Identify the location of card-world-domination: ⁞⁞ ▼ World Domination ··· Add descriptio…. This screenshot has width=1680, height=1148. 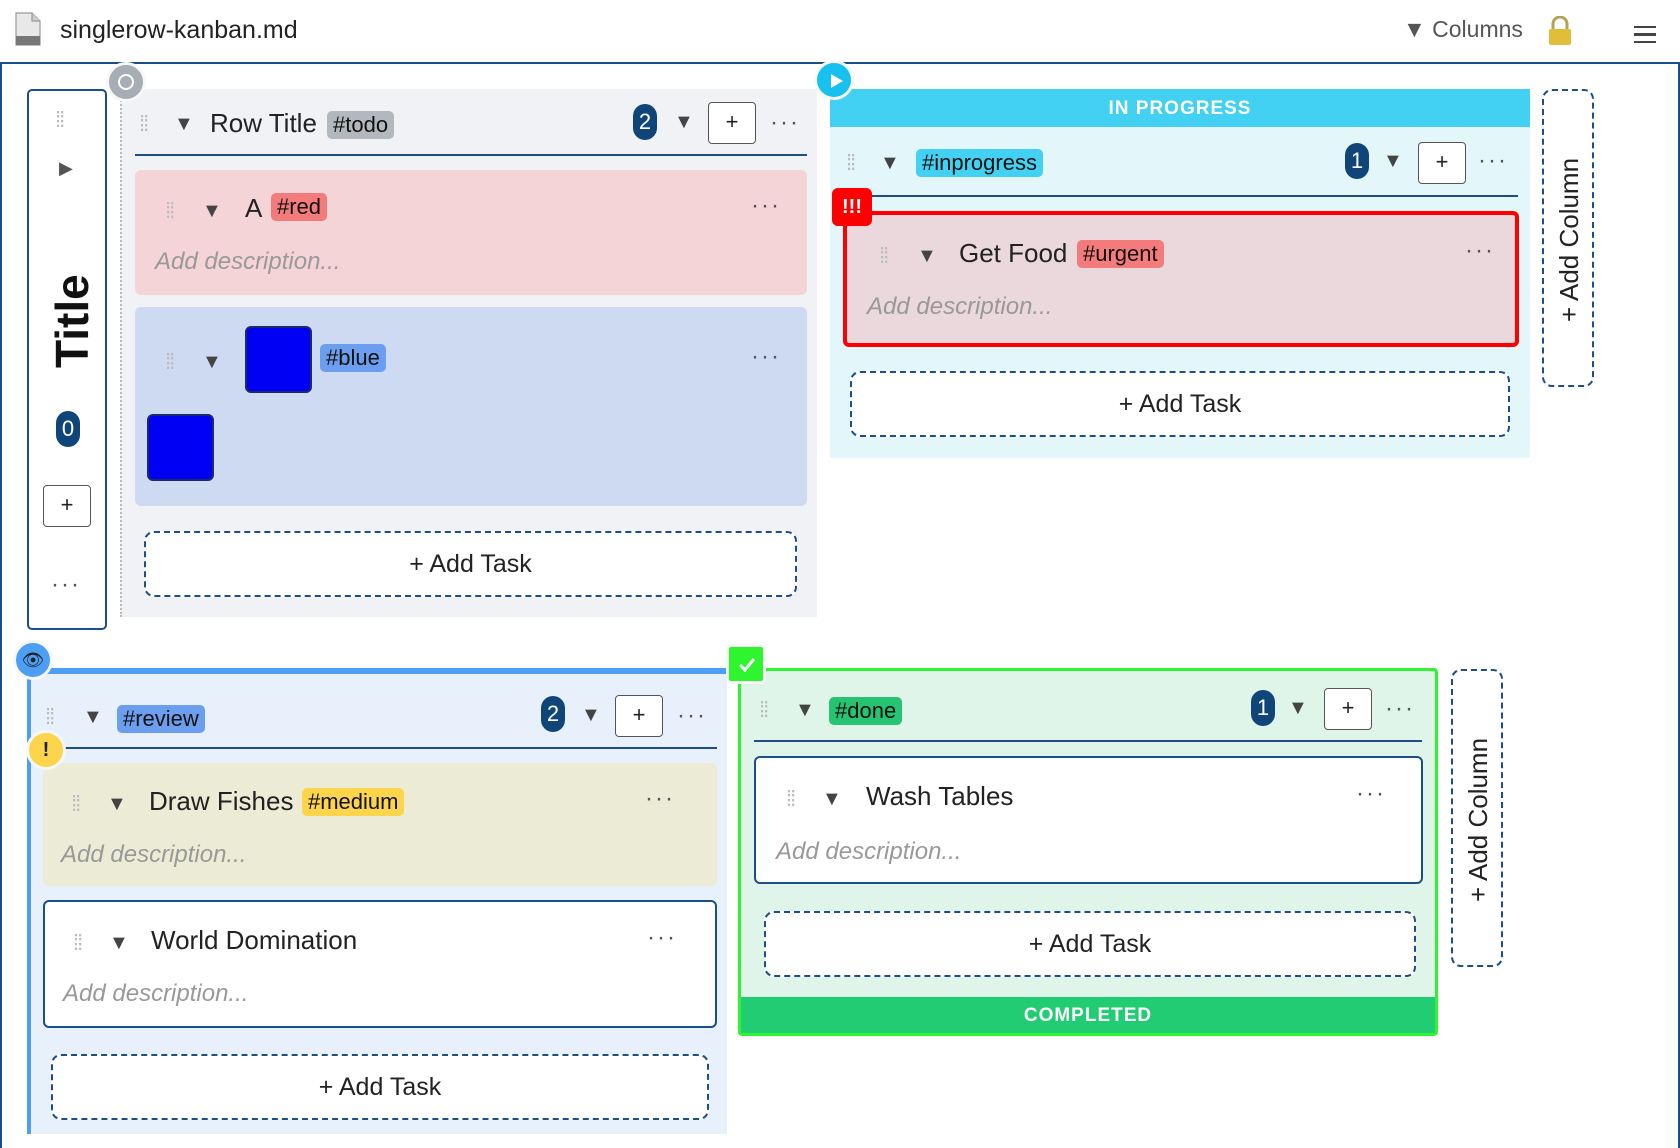
(380, 964).